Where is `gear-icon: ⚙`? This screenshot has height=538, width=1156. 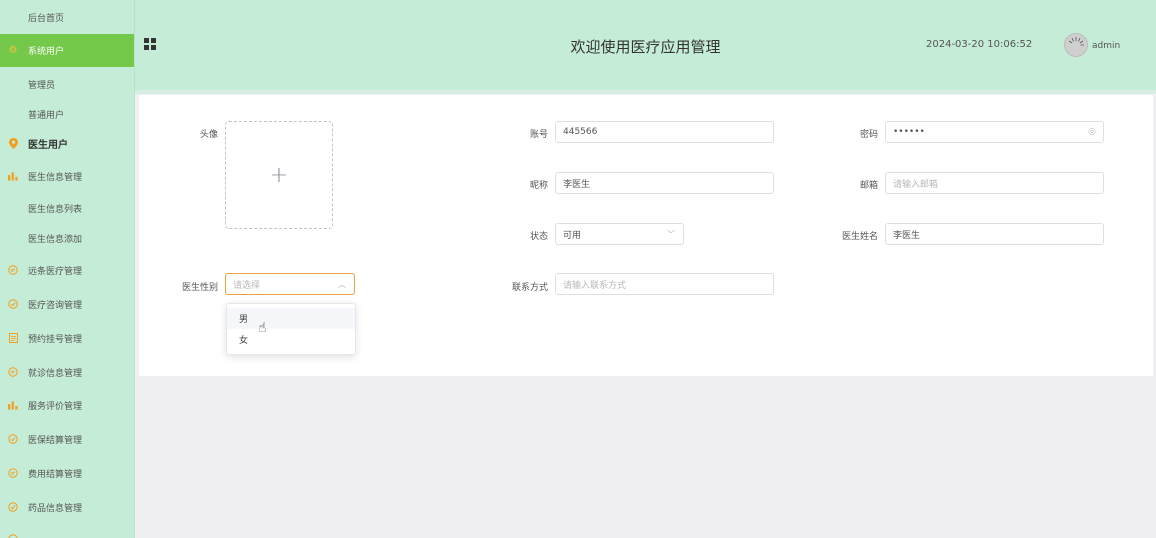
gear-icon: ⚙ is located at coordinates (13, 50).